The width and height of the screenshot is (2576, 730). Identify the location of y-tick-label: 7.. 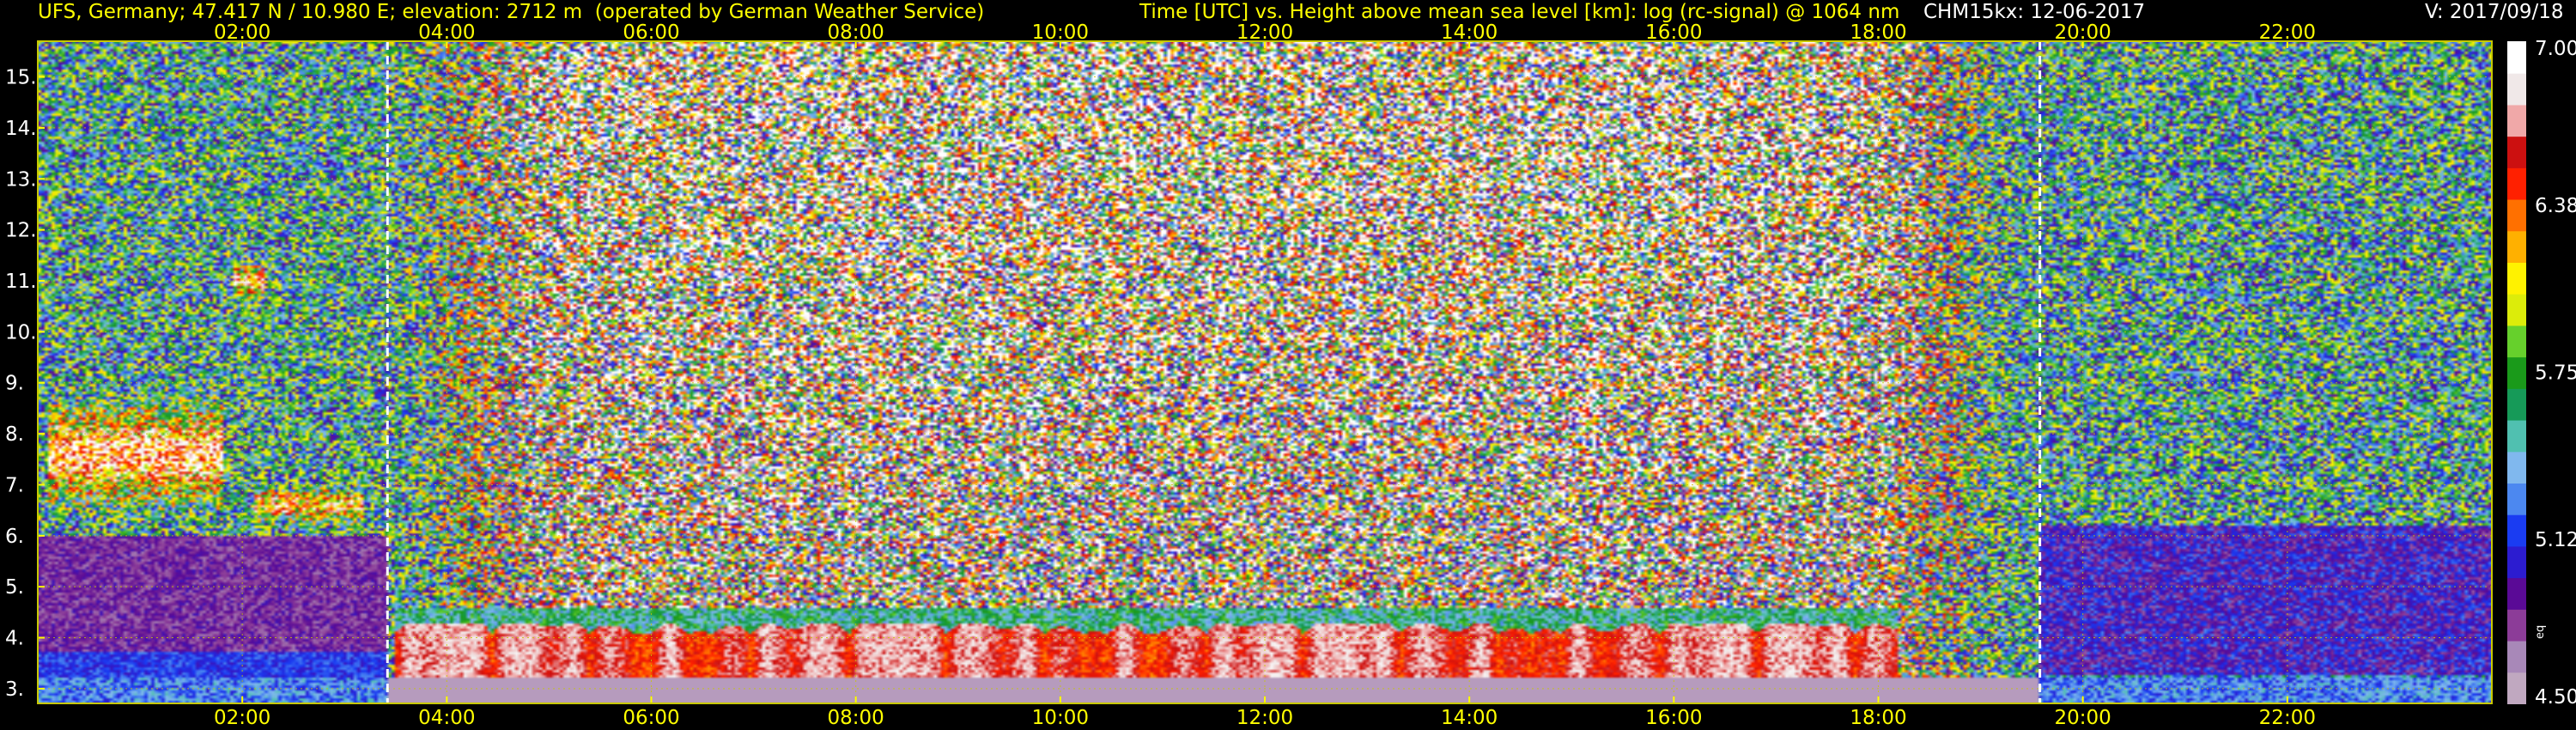
(15, 485).